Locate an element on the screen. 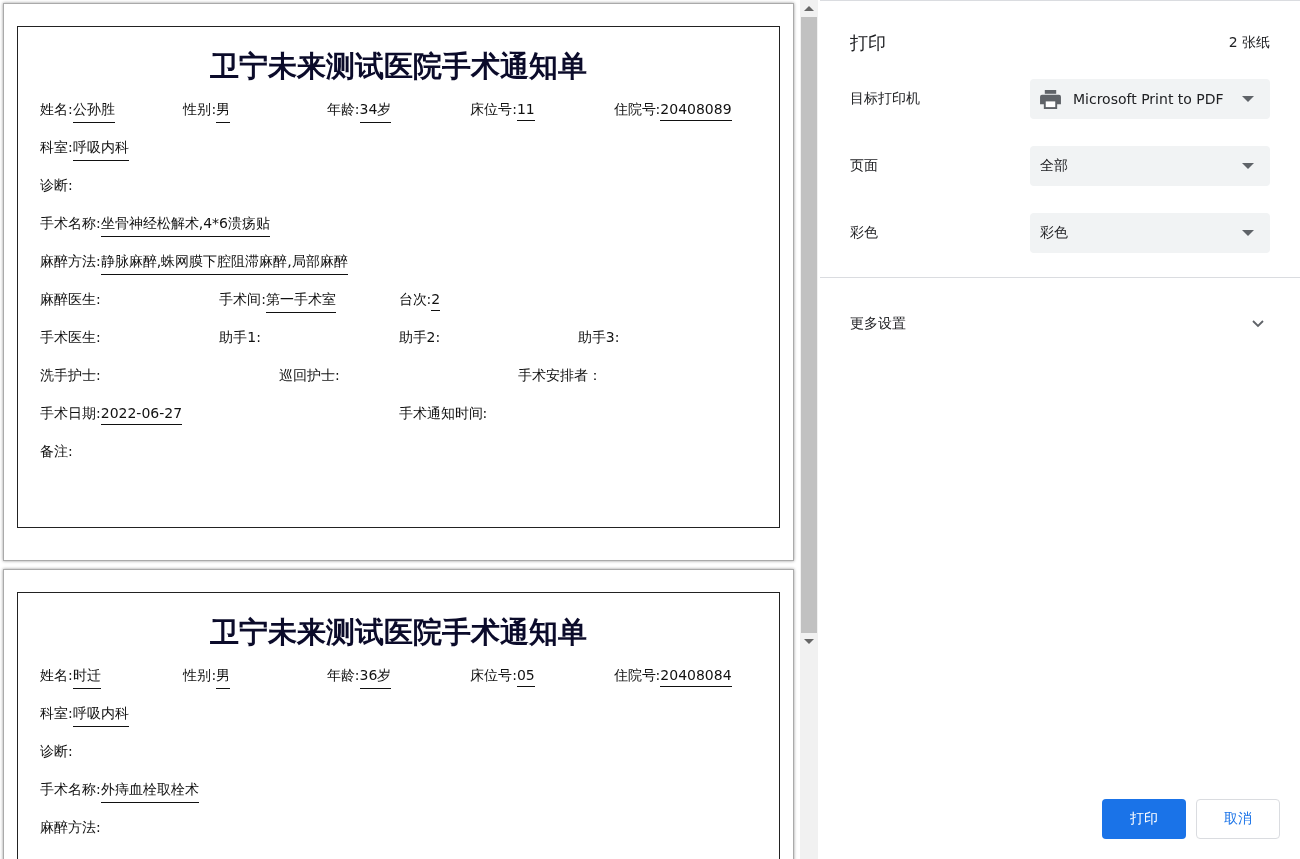  printer-icon is located at coordinates (1050, 99).